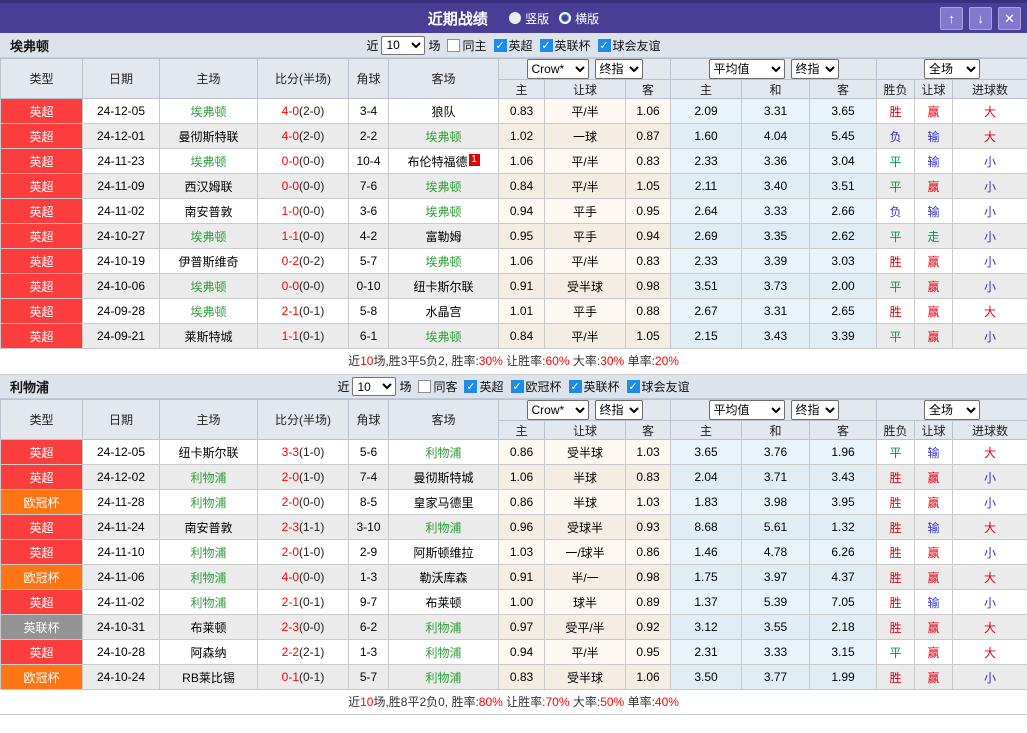 Image resolution: width=1027 pixels, height=733 pixels. What do you see at coordinates (521, 452) in the screenshot?
I see `ah-home-odds: 0.86` at bounding box center [521, 452].